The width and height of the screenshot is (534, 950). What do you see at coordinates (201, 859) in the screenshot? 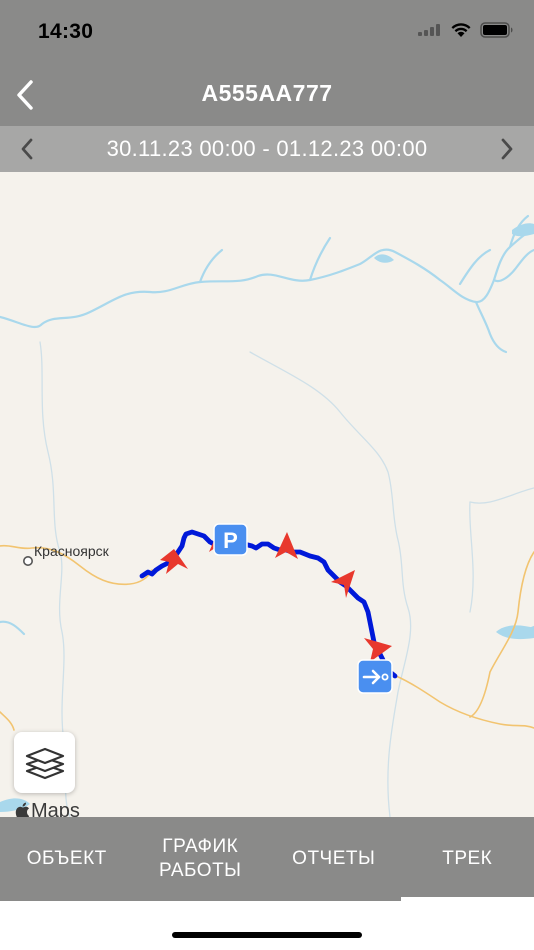
I see `tab-work-schedule: ГРАФИК РАБОТЫ` at bounding box center [201, 859].